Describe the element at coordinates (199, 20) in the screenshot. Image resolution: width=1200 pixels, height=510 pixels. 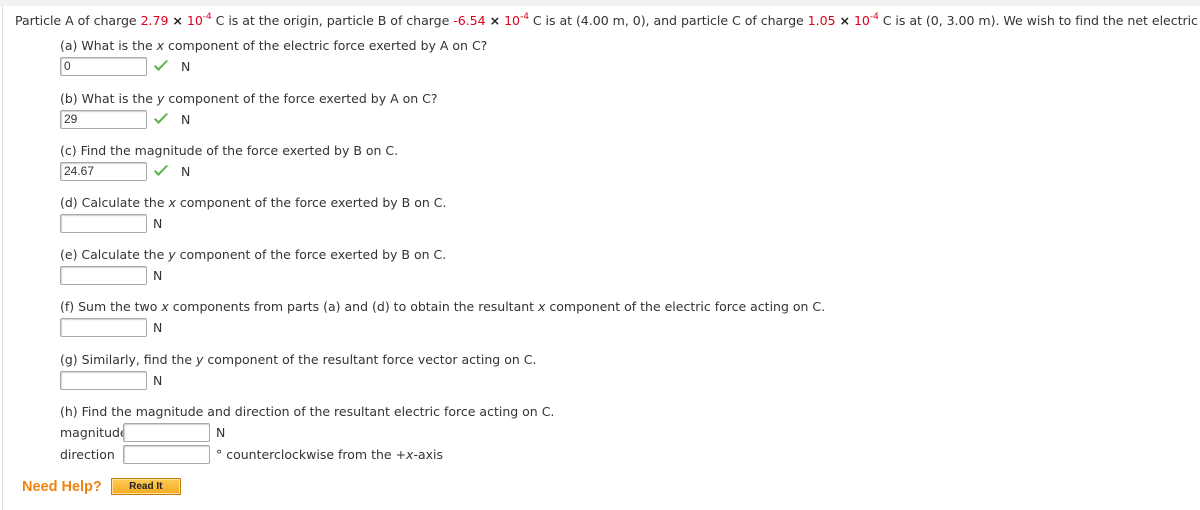
I see `charge-a-power: 10-4` at that location.